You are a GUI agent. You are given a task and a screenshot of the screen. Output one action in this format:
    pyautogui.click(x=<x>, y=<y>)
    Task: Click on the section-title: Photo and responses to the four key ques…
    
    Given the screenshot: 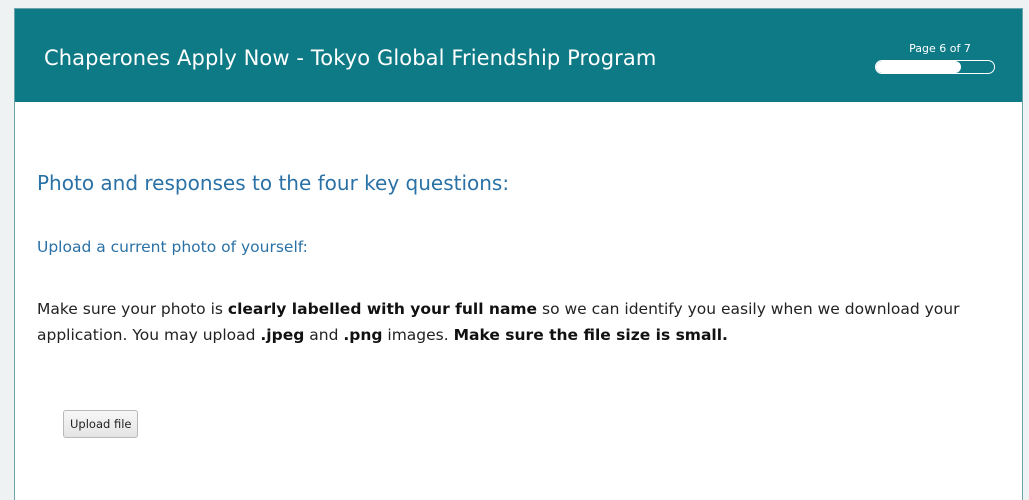 What is the action you would take?
    pyautogui.click(x=273, y=183)
    